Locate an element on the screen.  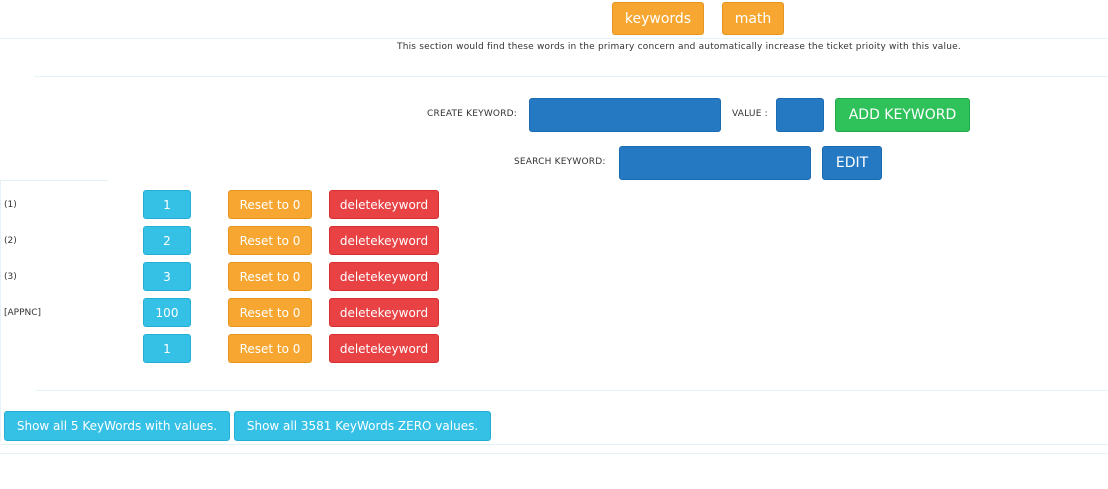
row-value-label: 100 is located at coordinates (167, 312).